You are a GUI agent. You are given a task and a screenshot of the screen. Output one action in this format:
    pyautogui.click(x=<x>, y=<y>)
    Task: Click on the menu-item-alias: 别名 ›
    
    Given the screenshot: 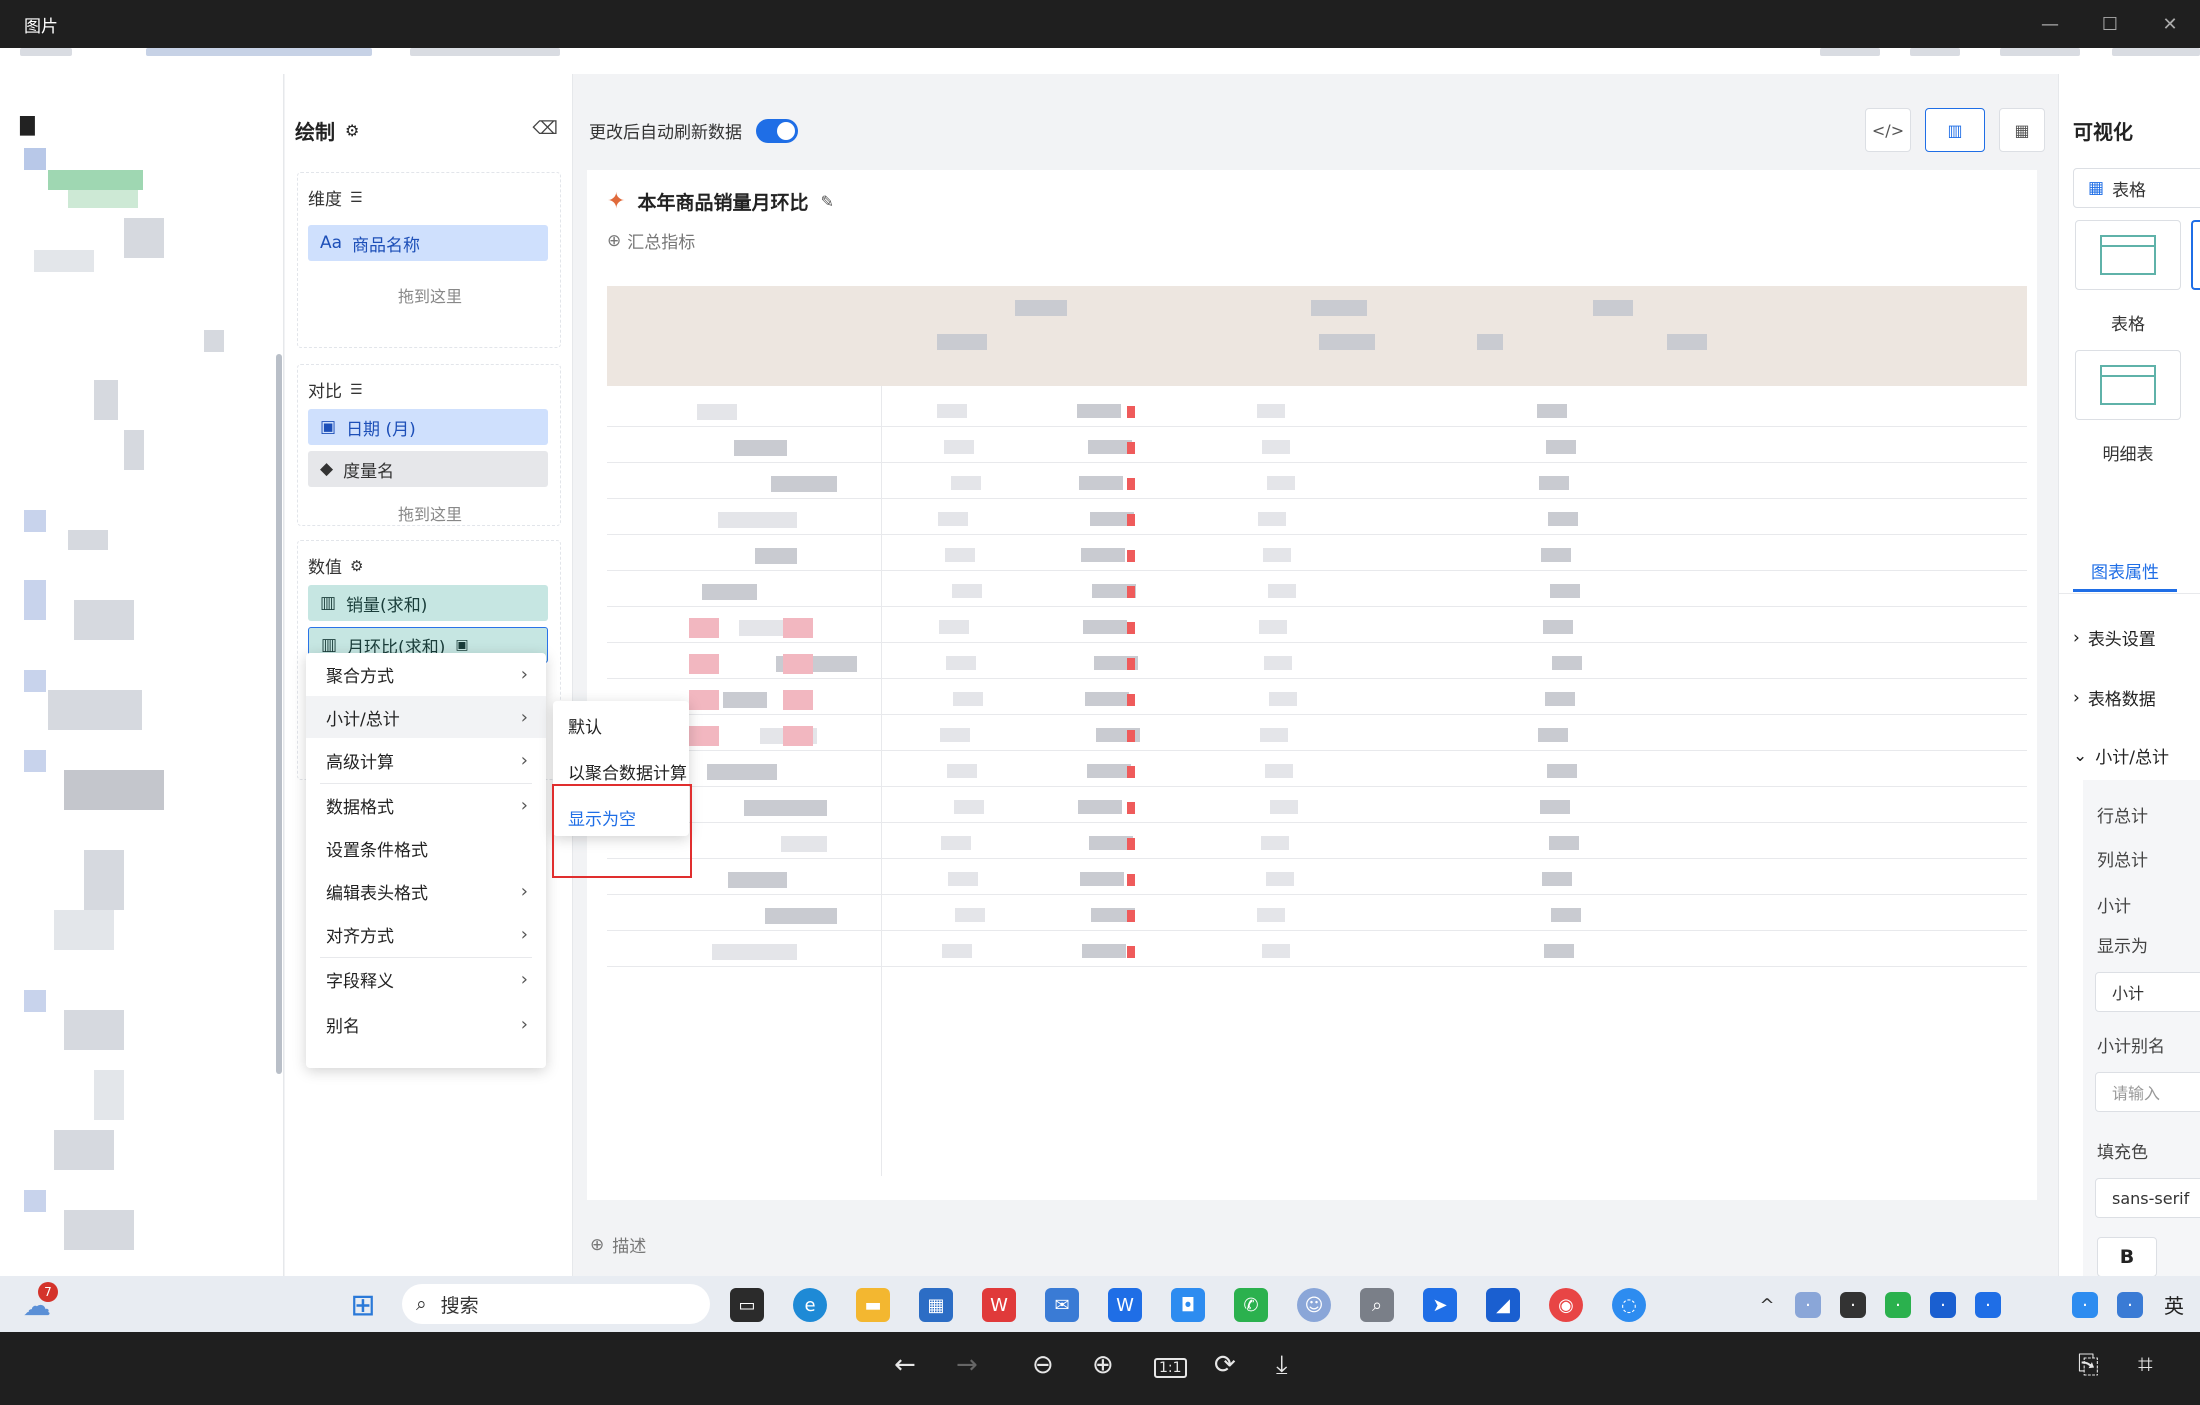 What is the action you would take?
    pyautogui.click(x=426, y=1024)
    